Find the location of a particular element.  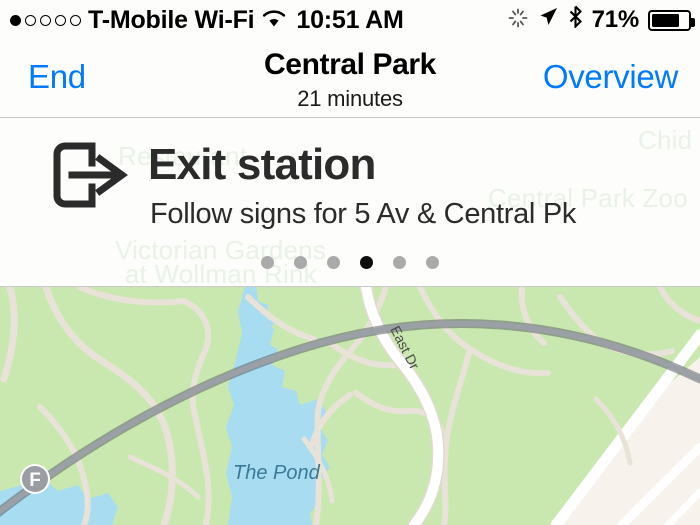

ghost-label-chid: Chid is located at coordinates (665, 140).